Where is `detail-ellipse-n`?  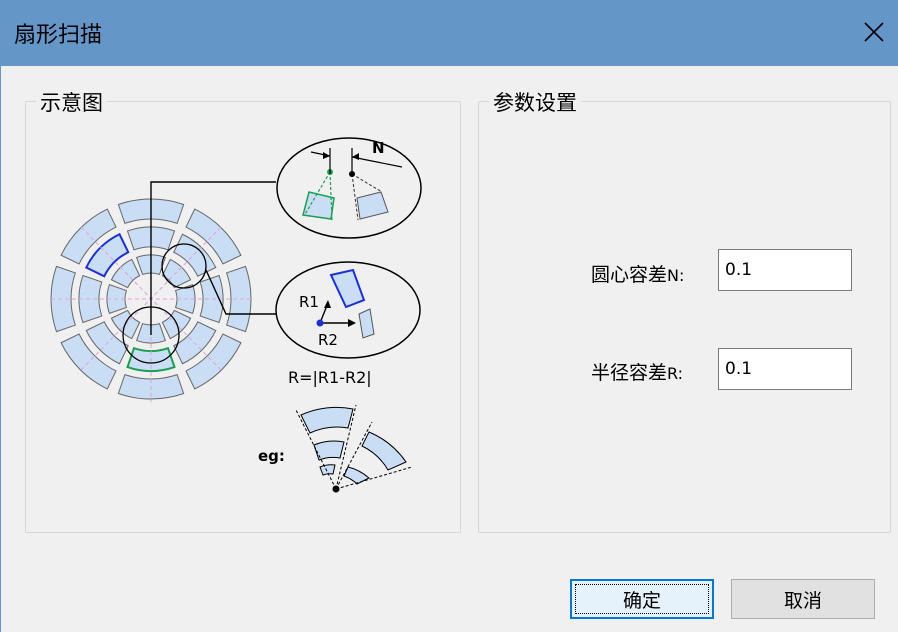
detail-ellipse-n is located at coordinates (349, 188).